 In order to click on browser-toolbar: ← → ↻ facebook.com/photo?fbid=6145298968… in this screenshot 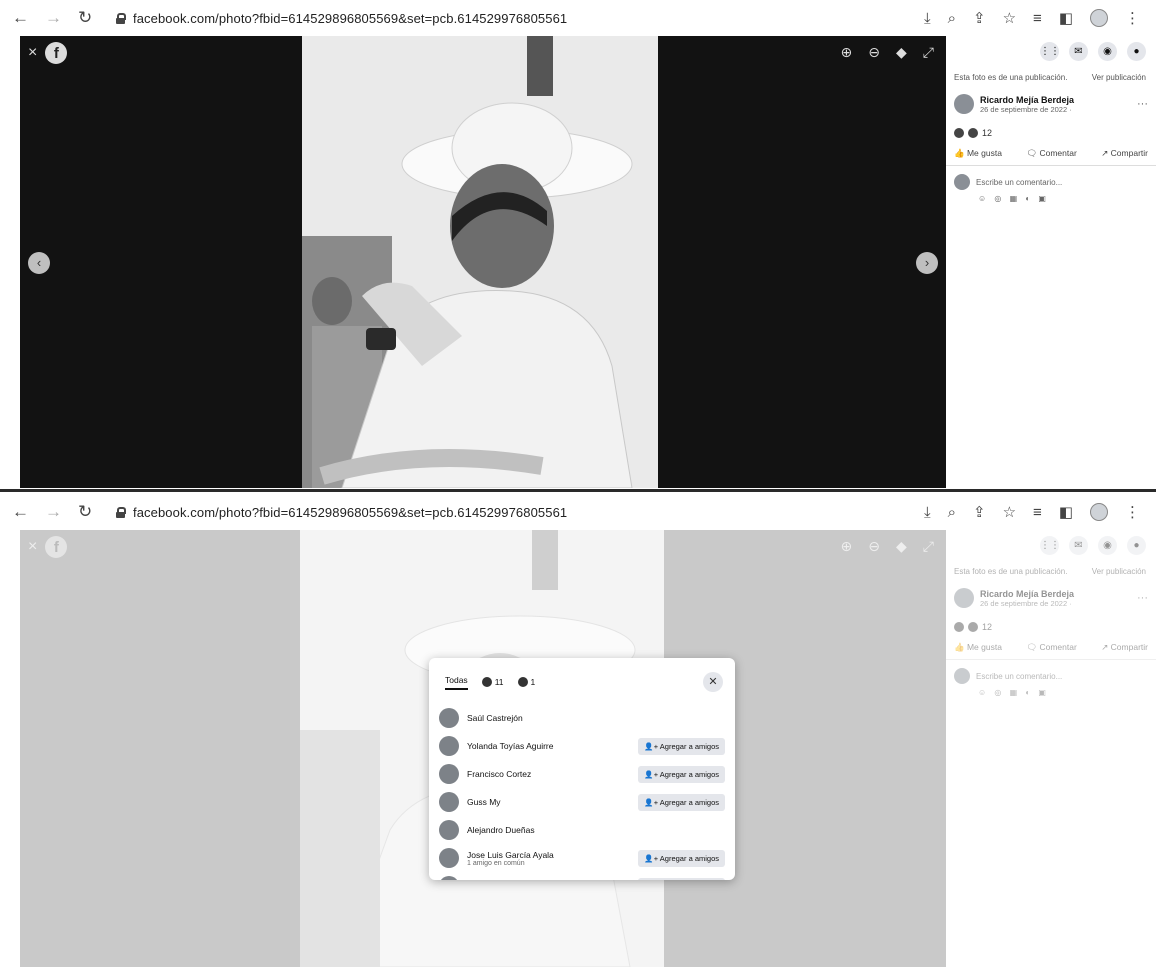, I will do `click(578, 512)`.